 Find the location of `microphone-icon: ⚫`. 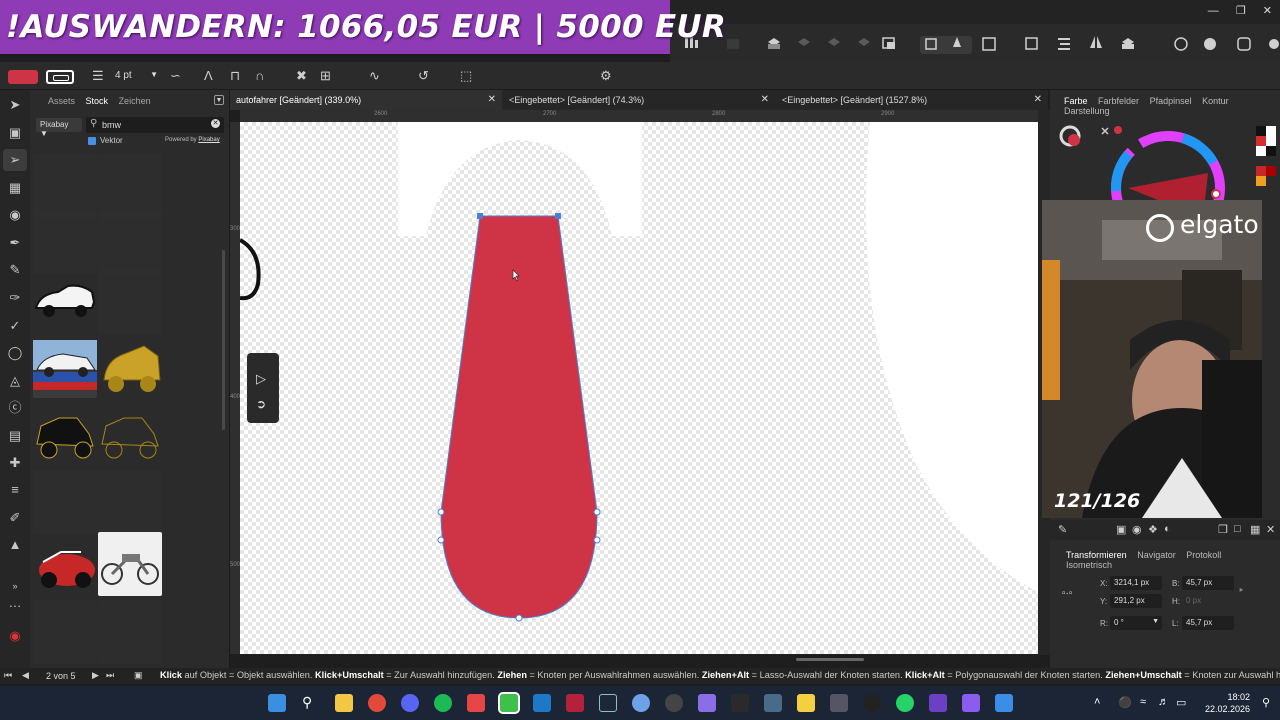

microphone-icon: ⚫ is located at coordinates (1125, 702).